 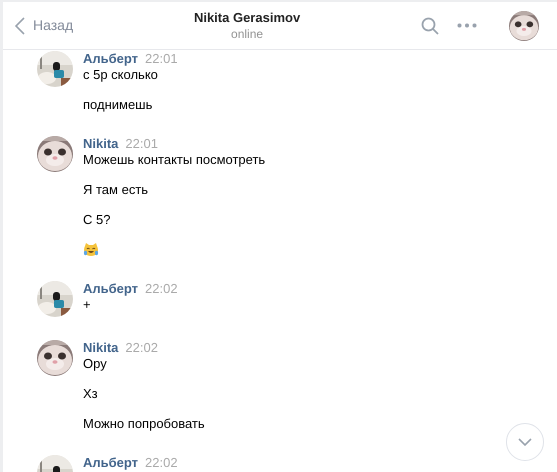 What do you see at coordinates (121, 75) in the screenshot?
I see `message-text: с 5р сколько` at bounding box center [121, 75].